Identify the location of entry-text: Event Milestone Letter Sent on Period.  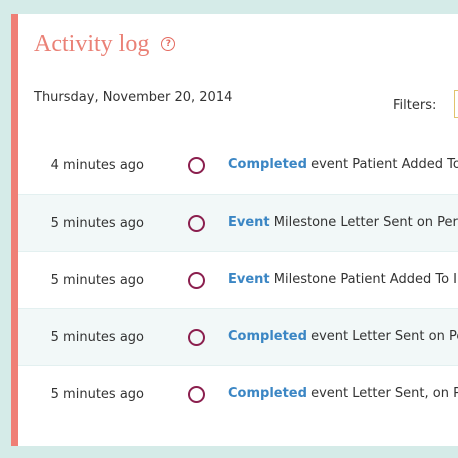
(343, 222).